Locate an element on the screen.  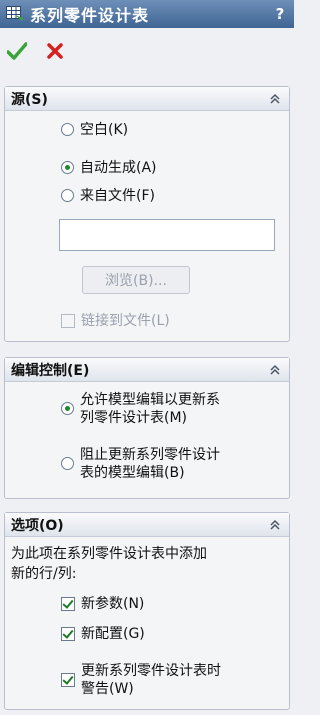
title-bar: 系列零件设计表 ? is located at coordinates (147, 14).